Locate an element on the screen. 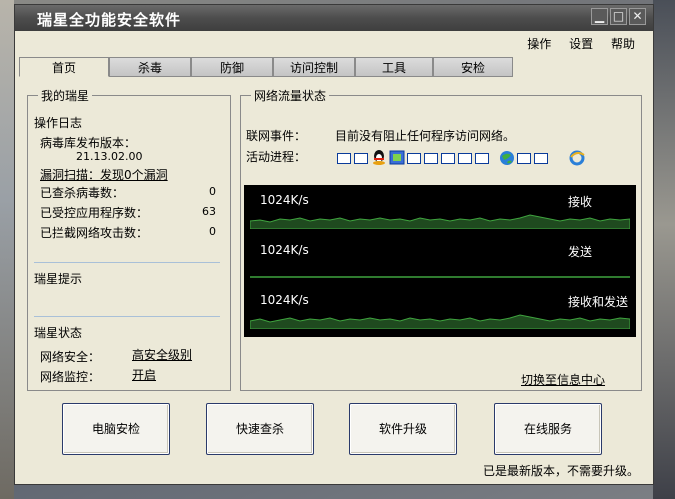 The width and height of the screenshot is (675, 499). minimize-button: ▁ is located at coordinates (599, 16).